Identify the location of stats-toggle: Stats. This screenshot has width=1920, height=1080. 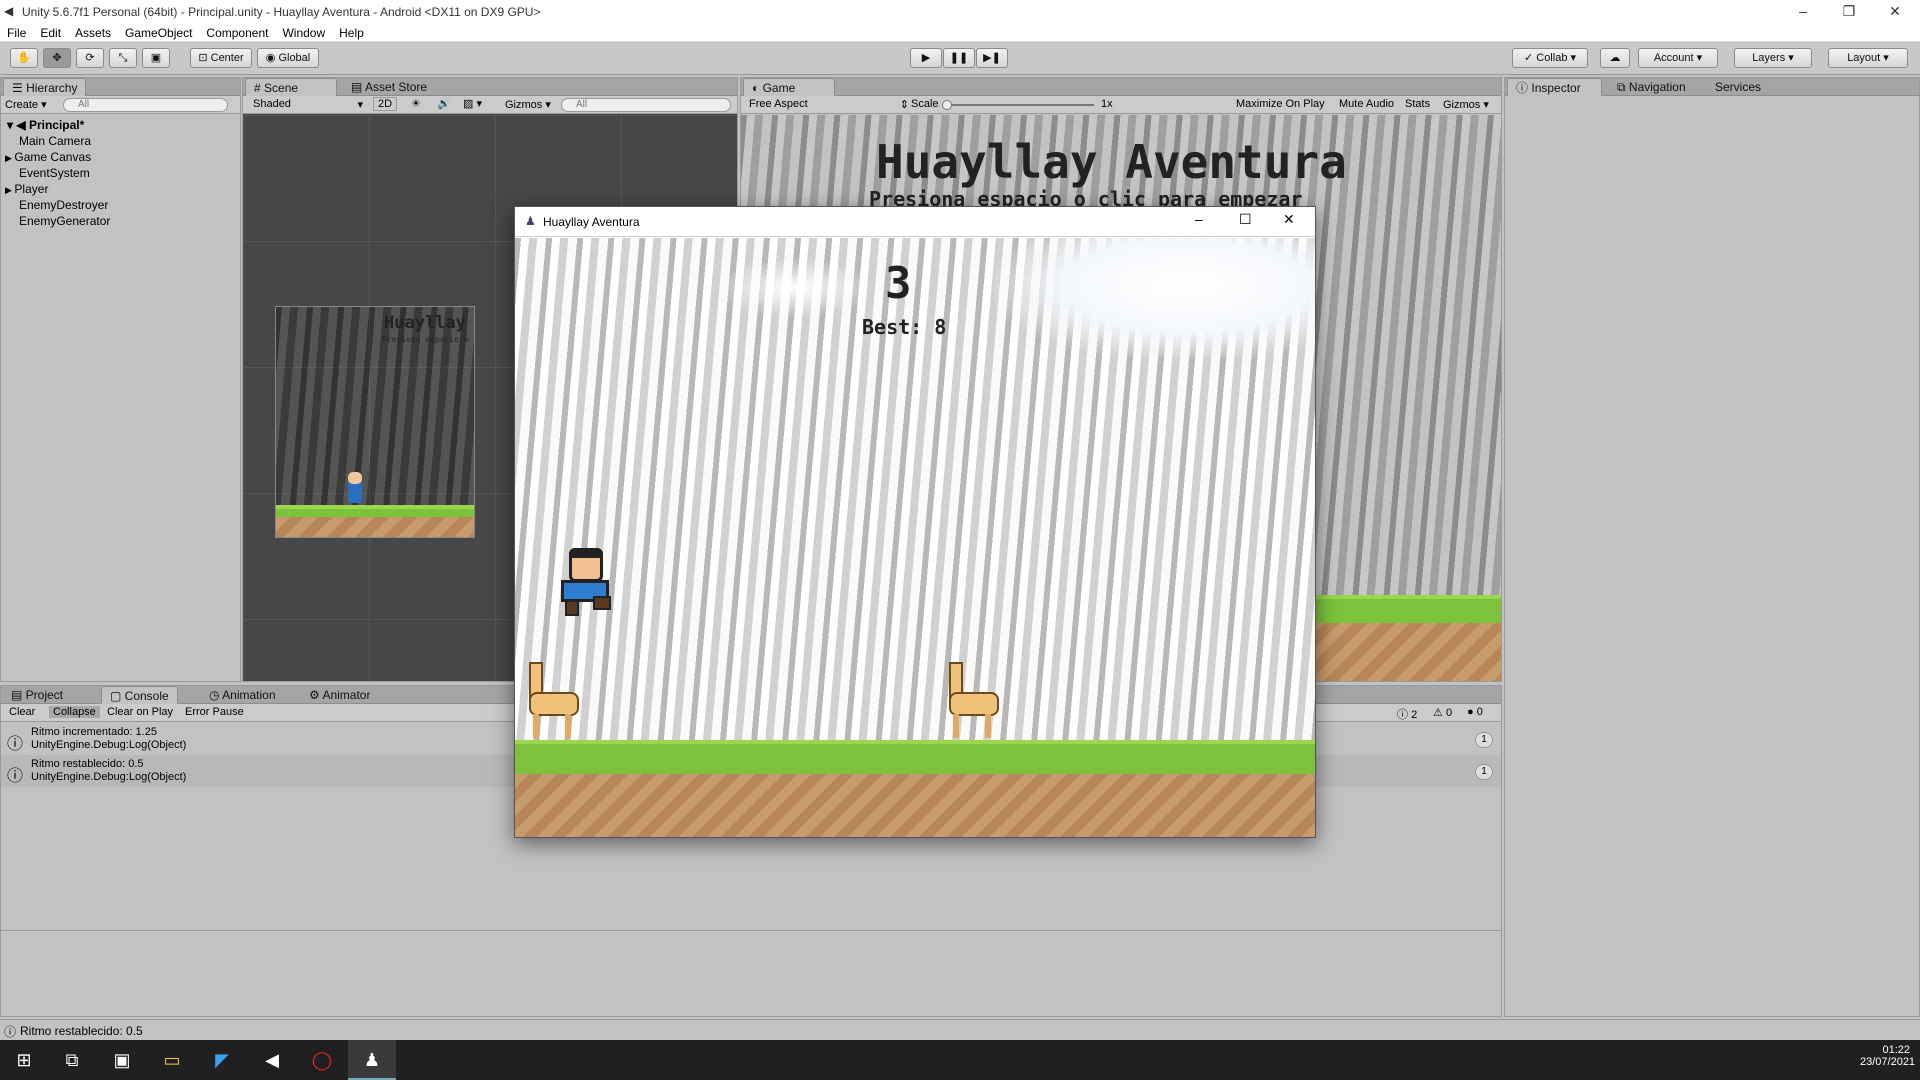
(1417, 104).